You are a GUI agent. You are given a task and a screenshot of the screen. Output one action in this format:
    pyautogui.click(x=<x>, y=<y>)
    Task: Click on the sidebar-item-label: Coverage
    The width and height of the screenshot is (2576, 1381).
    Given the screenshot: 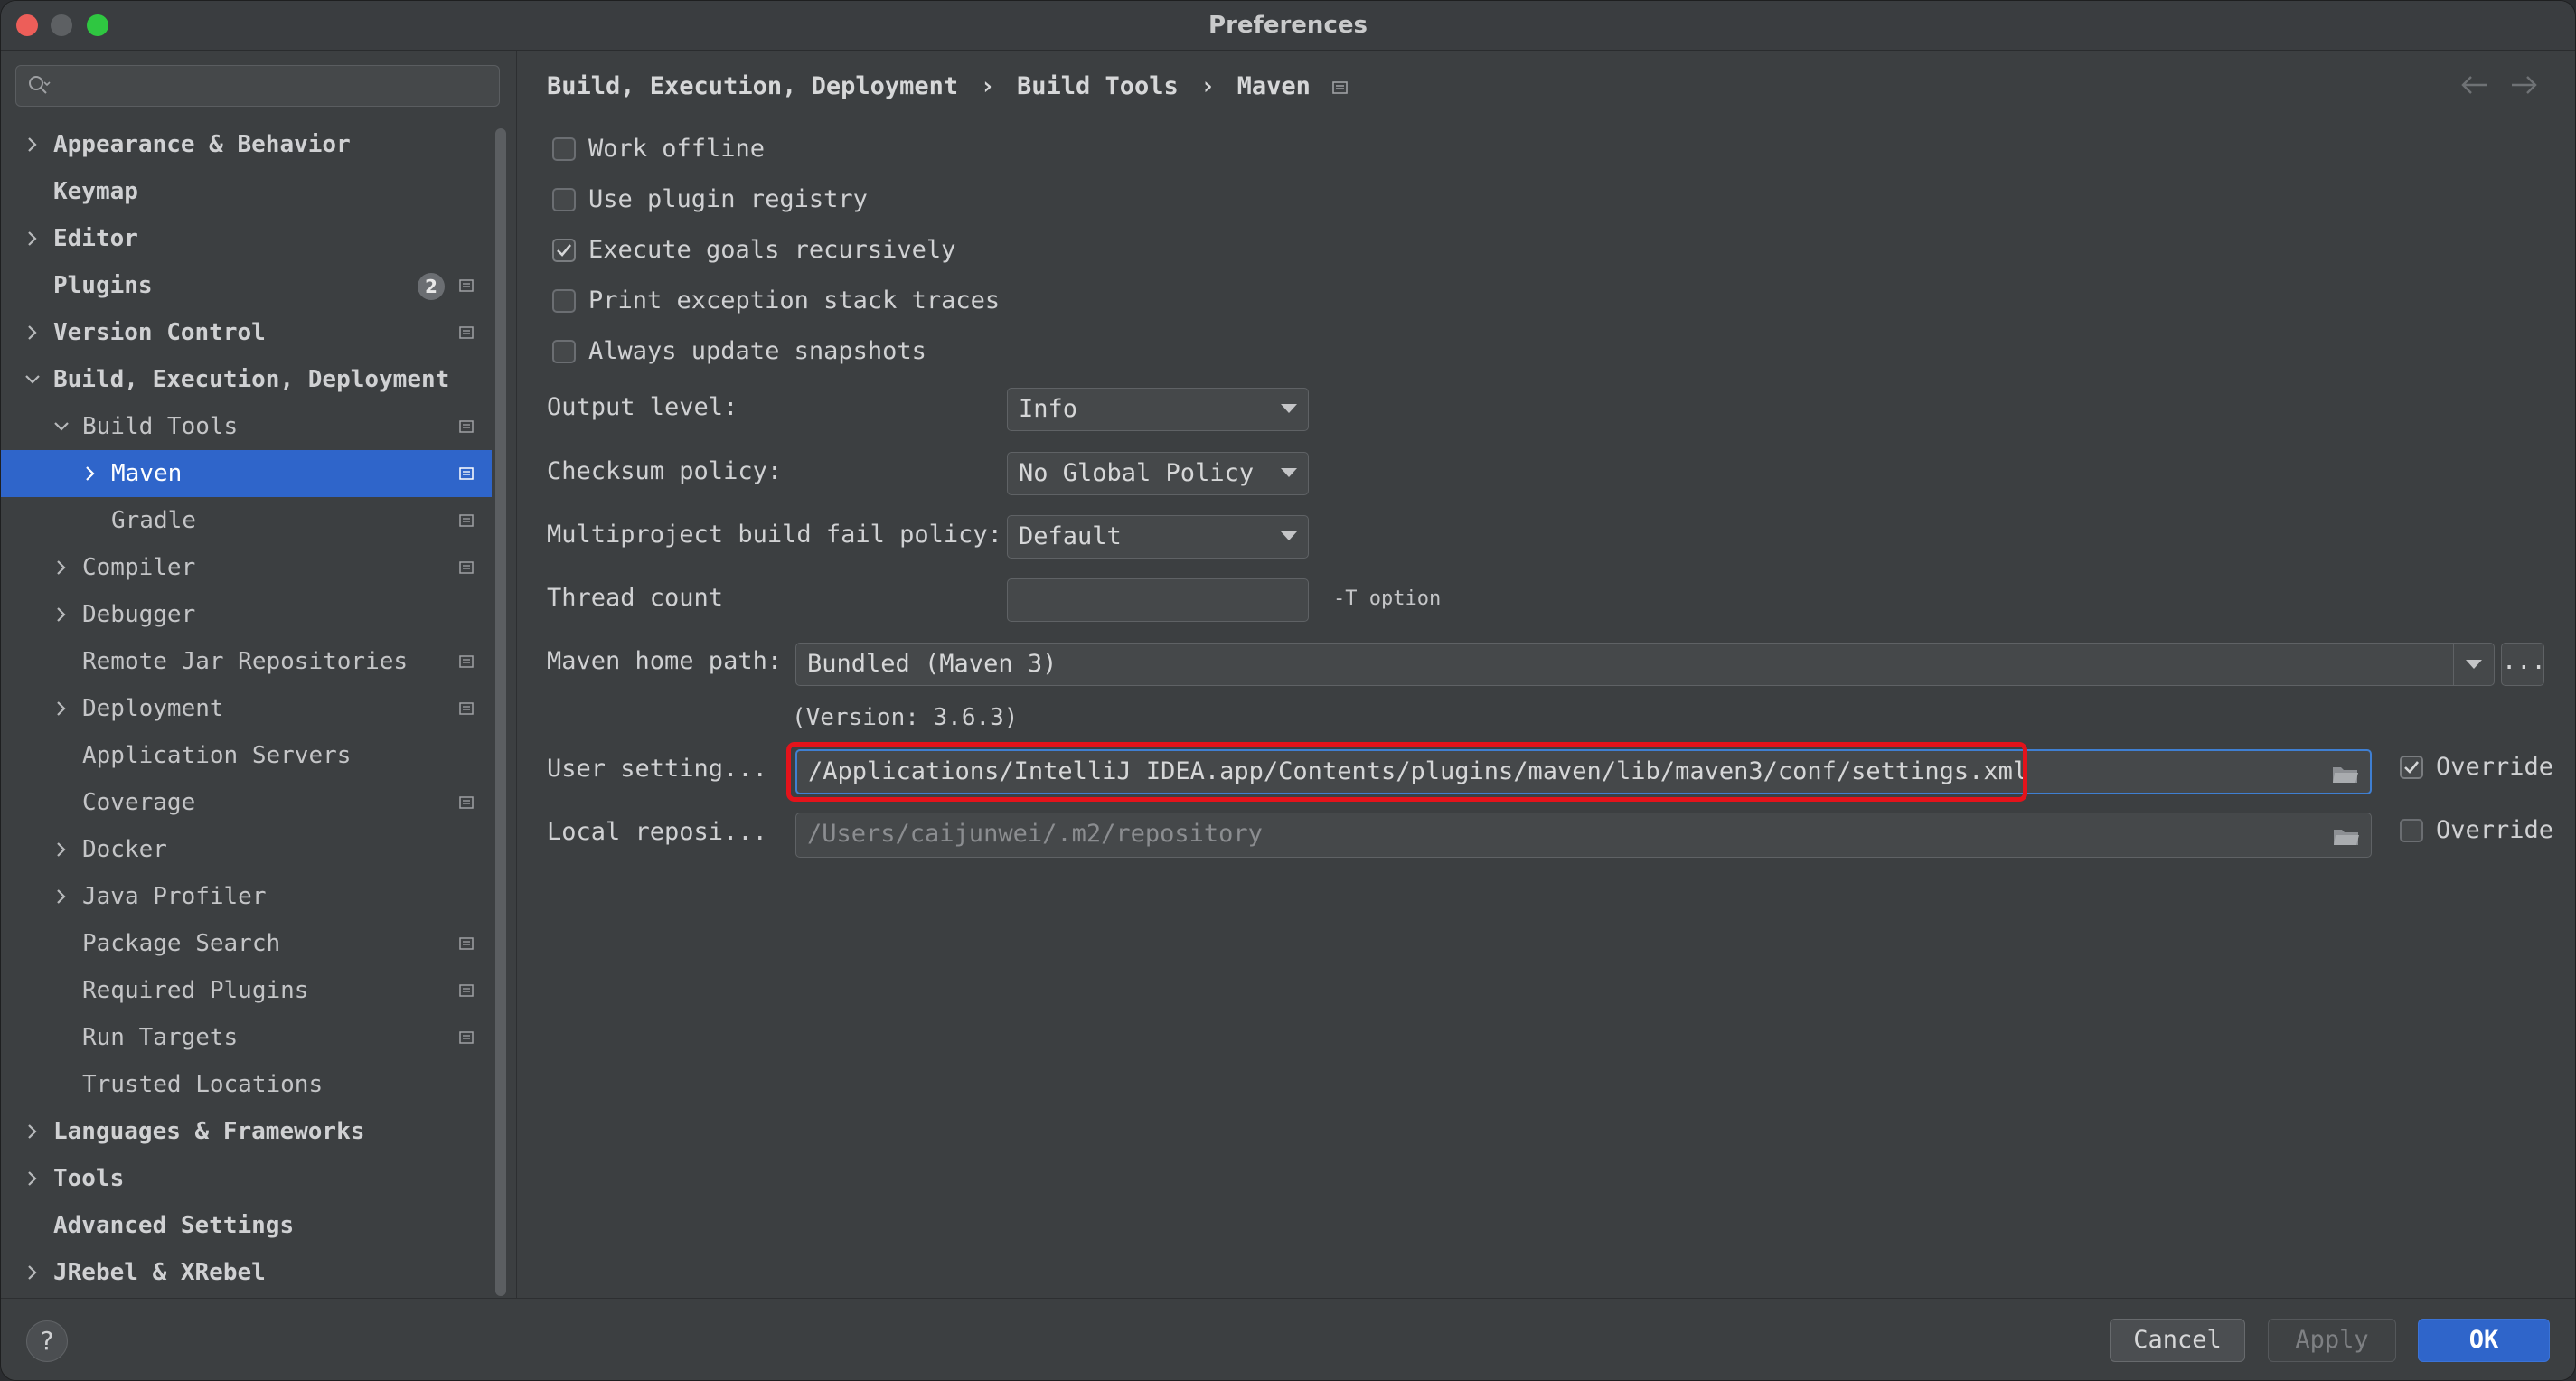 What is the action you would take?
    pyautogui.click(x=139, y=802)
    